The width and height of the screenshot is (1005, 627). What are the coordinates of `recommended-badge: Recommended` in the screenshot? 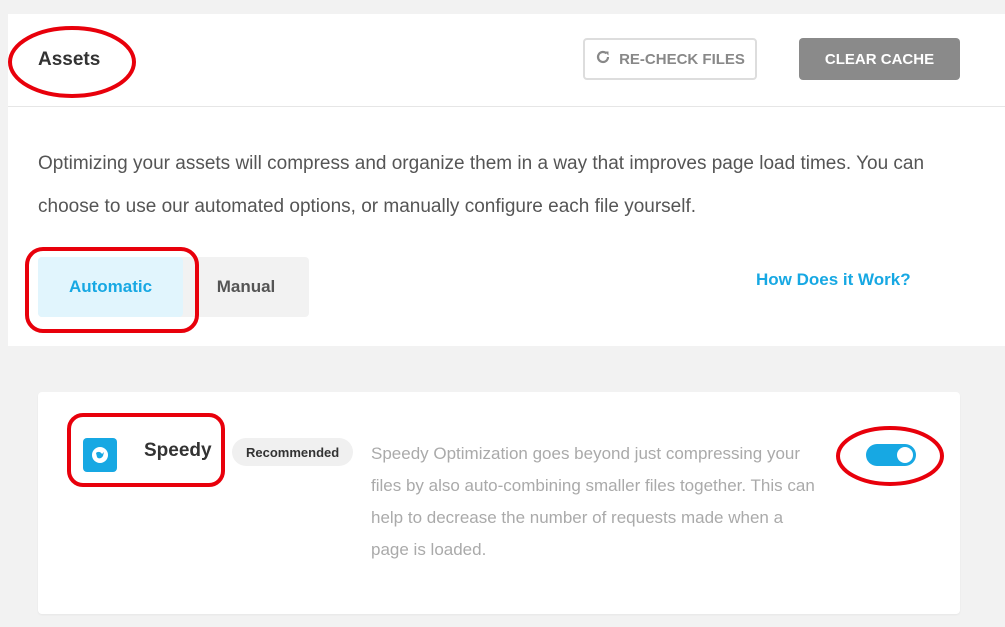 It's located at (293, 452).